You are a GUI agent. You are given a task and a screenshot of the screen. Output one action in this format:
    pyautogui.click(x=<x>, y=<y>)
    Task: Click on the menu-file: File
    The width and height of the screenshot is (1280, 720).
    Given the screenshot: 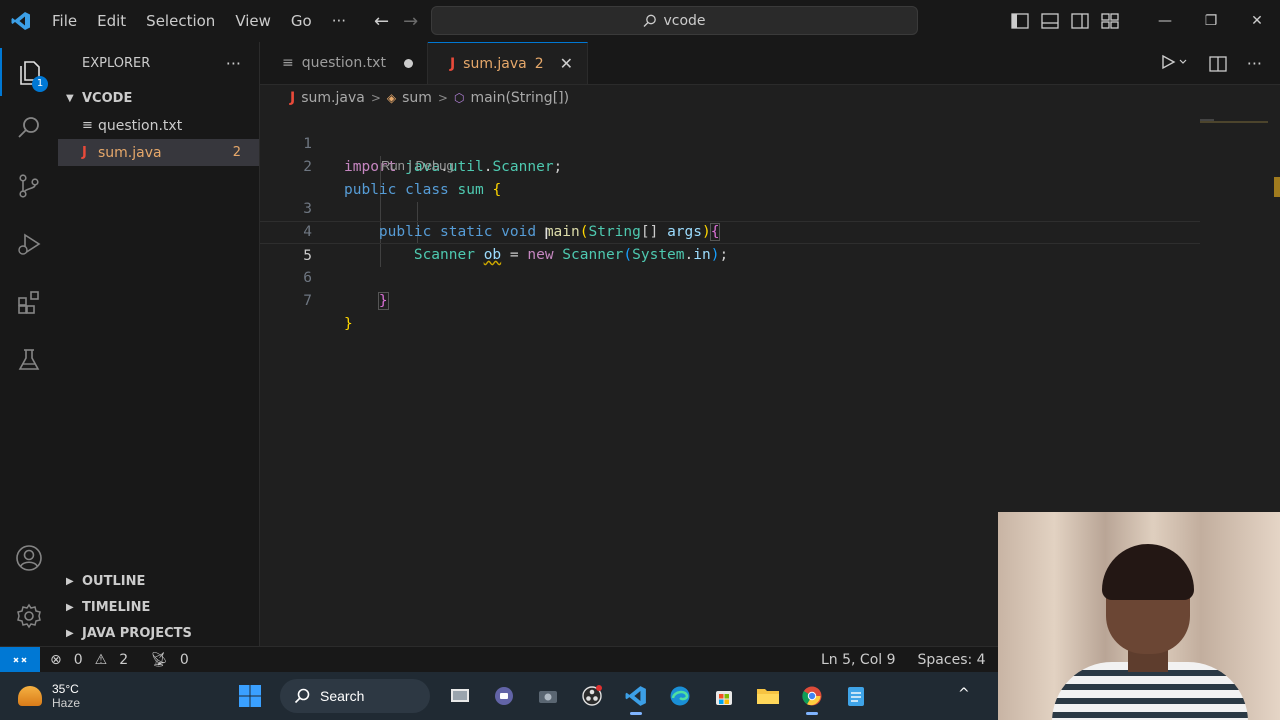 What is the action you would take?
    pyautogui.click(x=64, y=21)
    